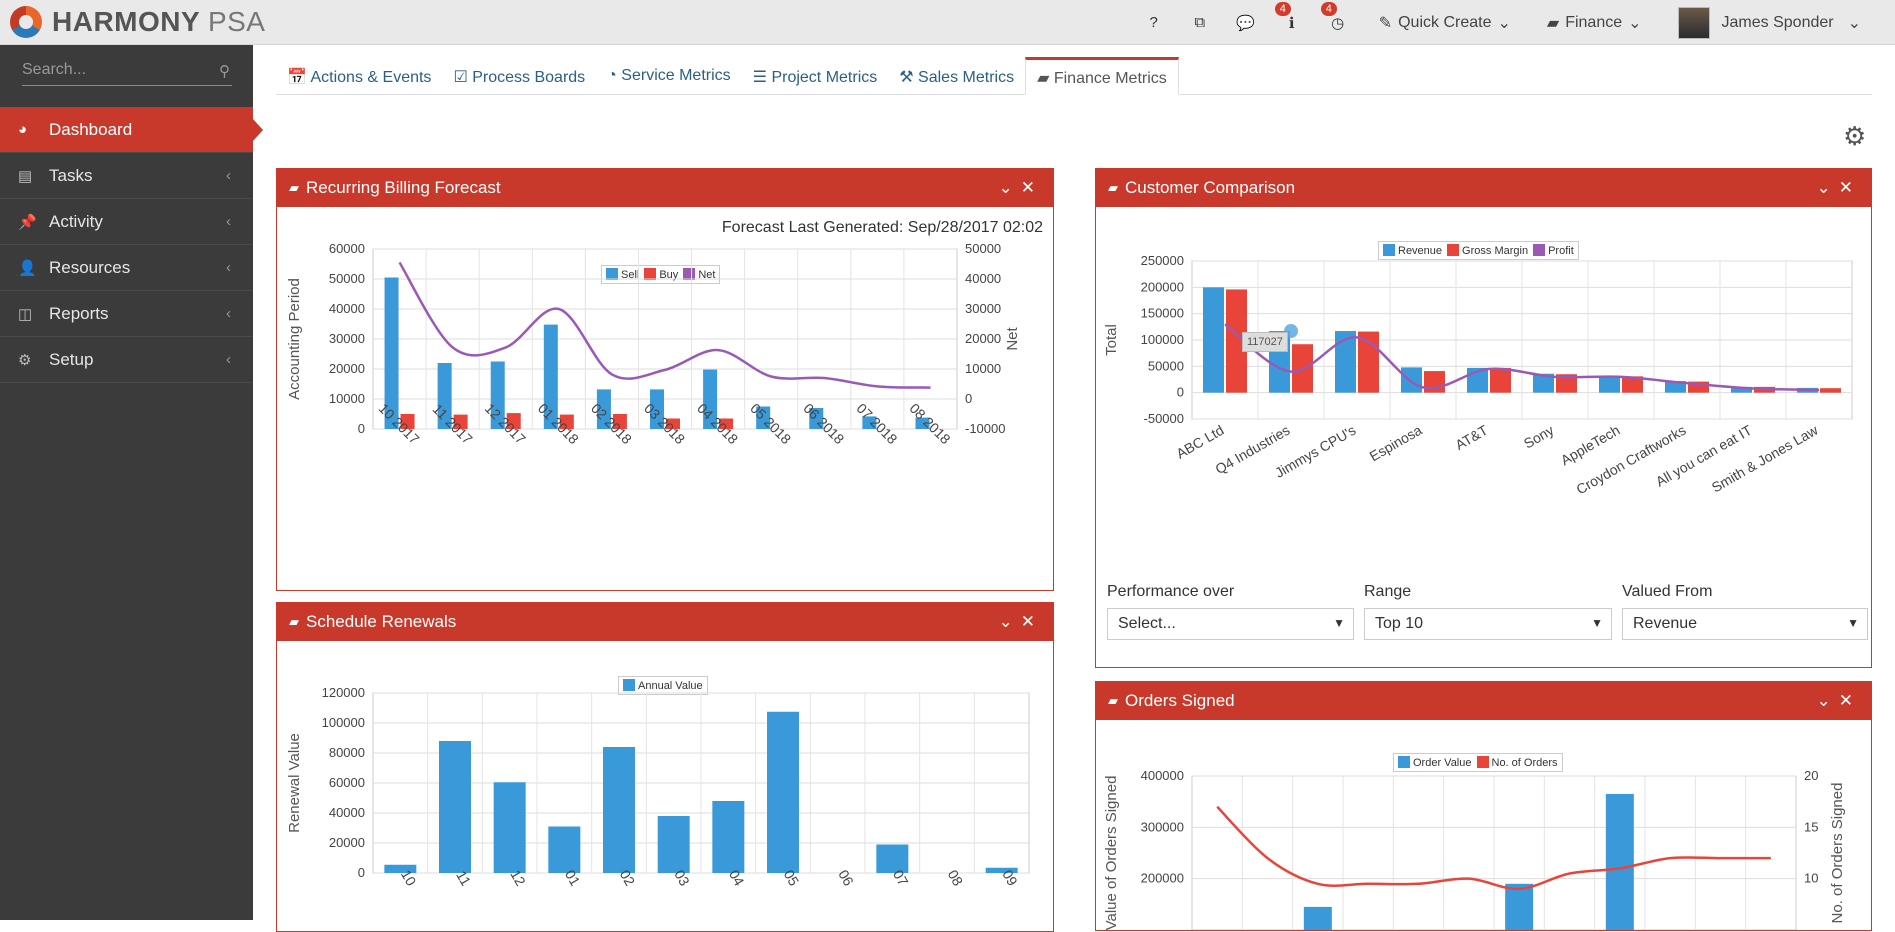 This screenshot has height=932, width=1895. What do you see at coordinates (1199, 442) in the screenshot?
I see `x-tick-label: ABC Ltd` at bounding box center [1199, 442].